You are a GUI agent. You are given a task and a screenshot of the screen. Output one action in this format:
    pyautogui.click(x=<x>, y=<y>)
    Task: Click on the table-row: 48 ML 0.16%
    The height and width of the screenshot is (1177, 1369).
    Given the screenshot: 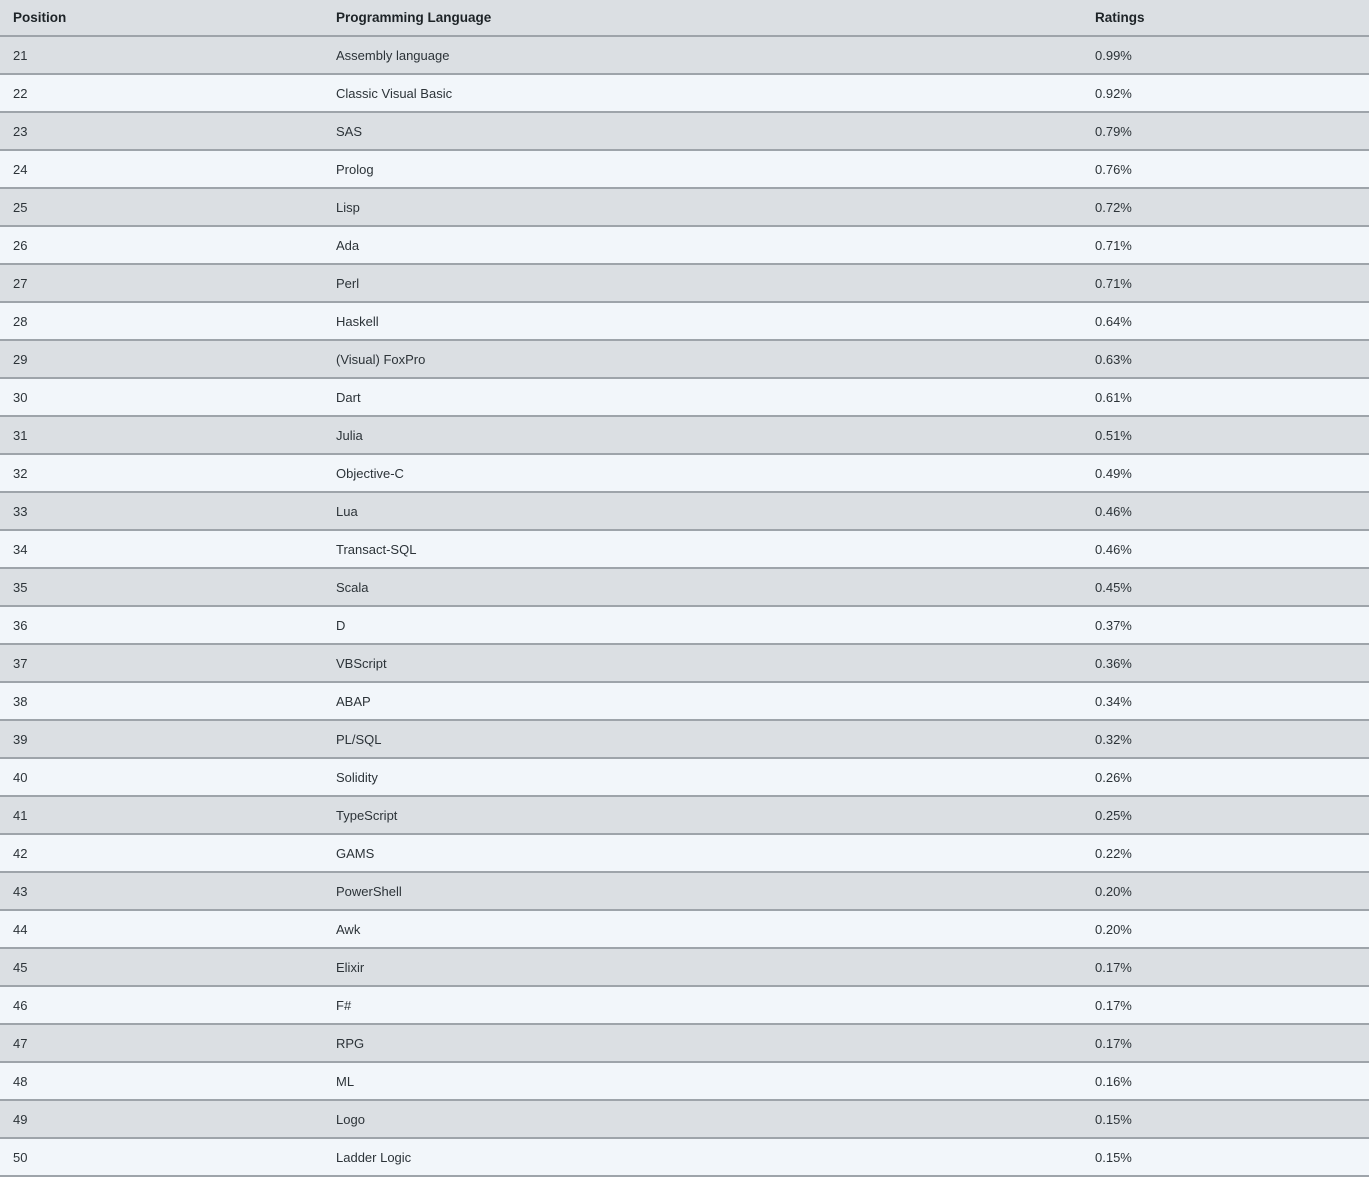 What is the action you would take?
    pyautogui.click(x=684, y=1081)
    